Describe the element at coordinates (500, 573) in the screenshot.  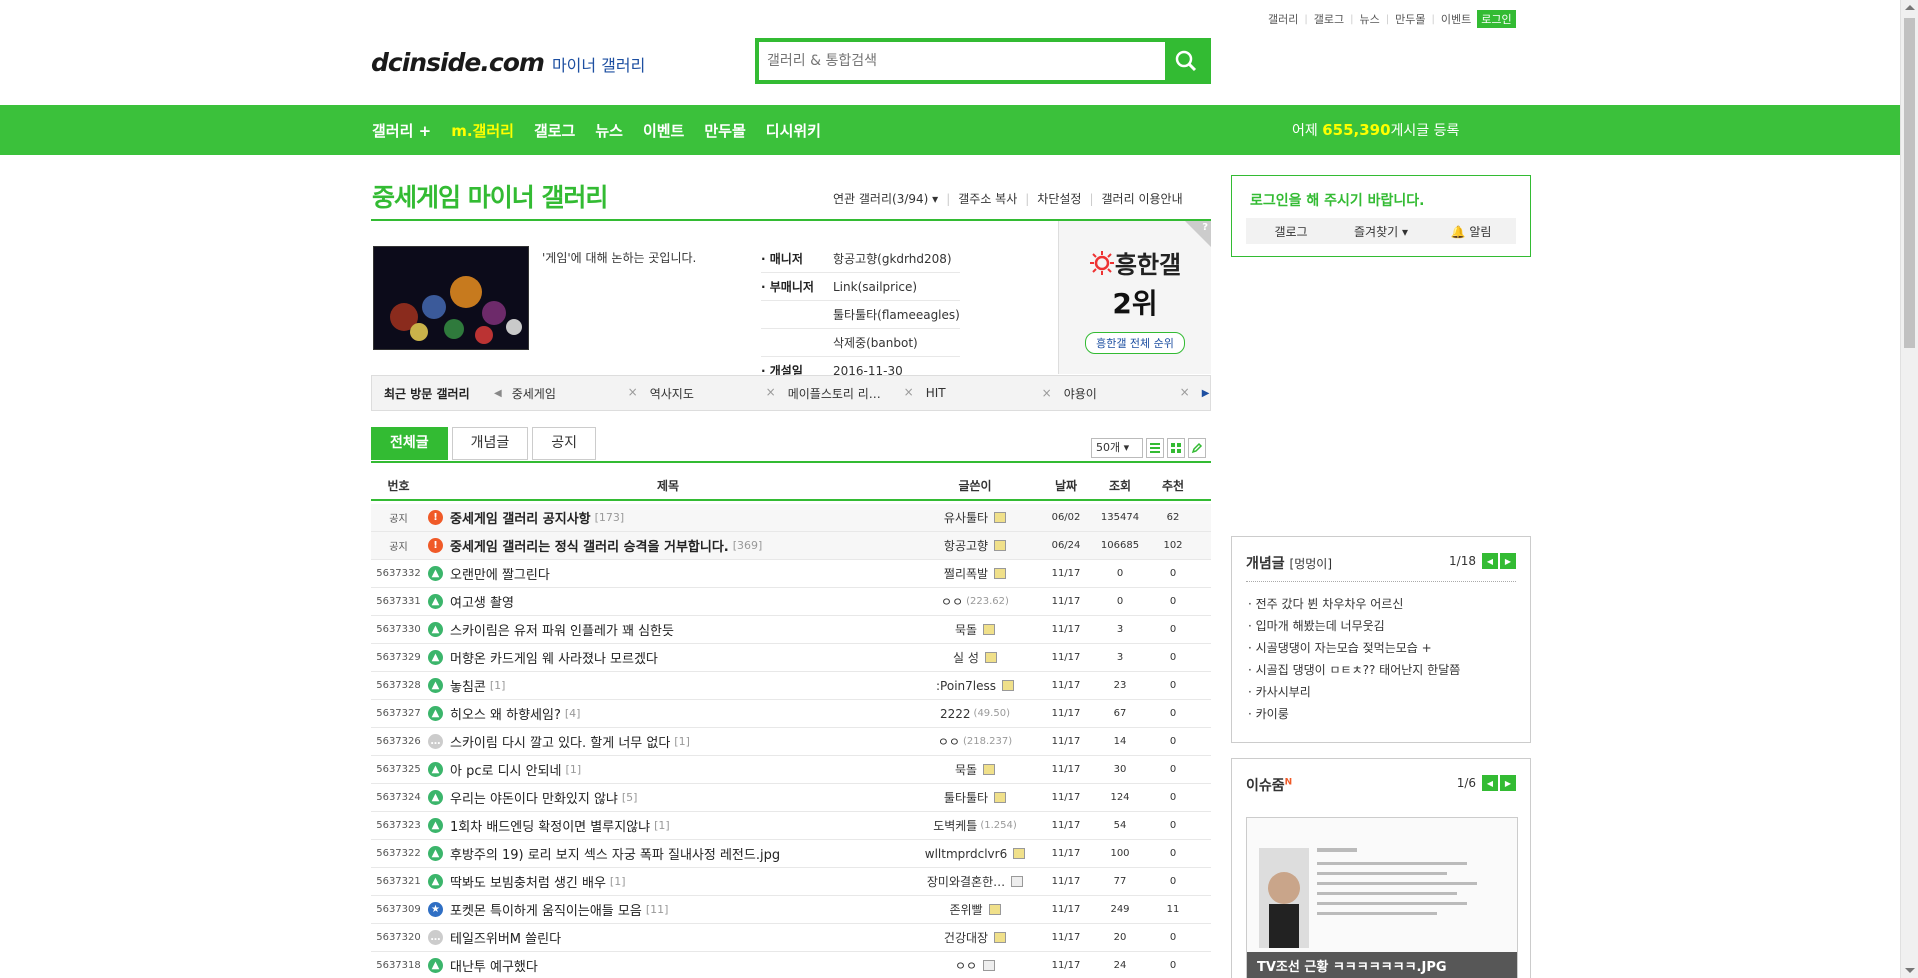
I see `post-title: 오랜만에 짤그린다` at that location.